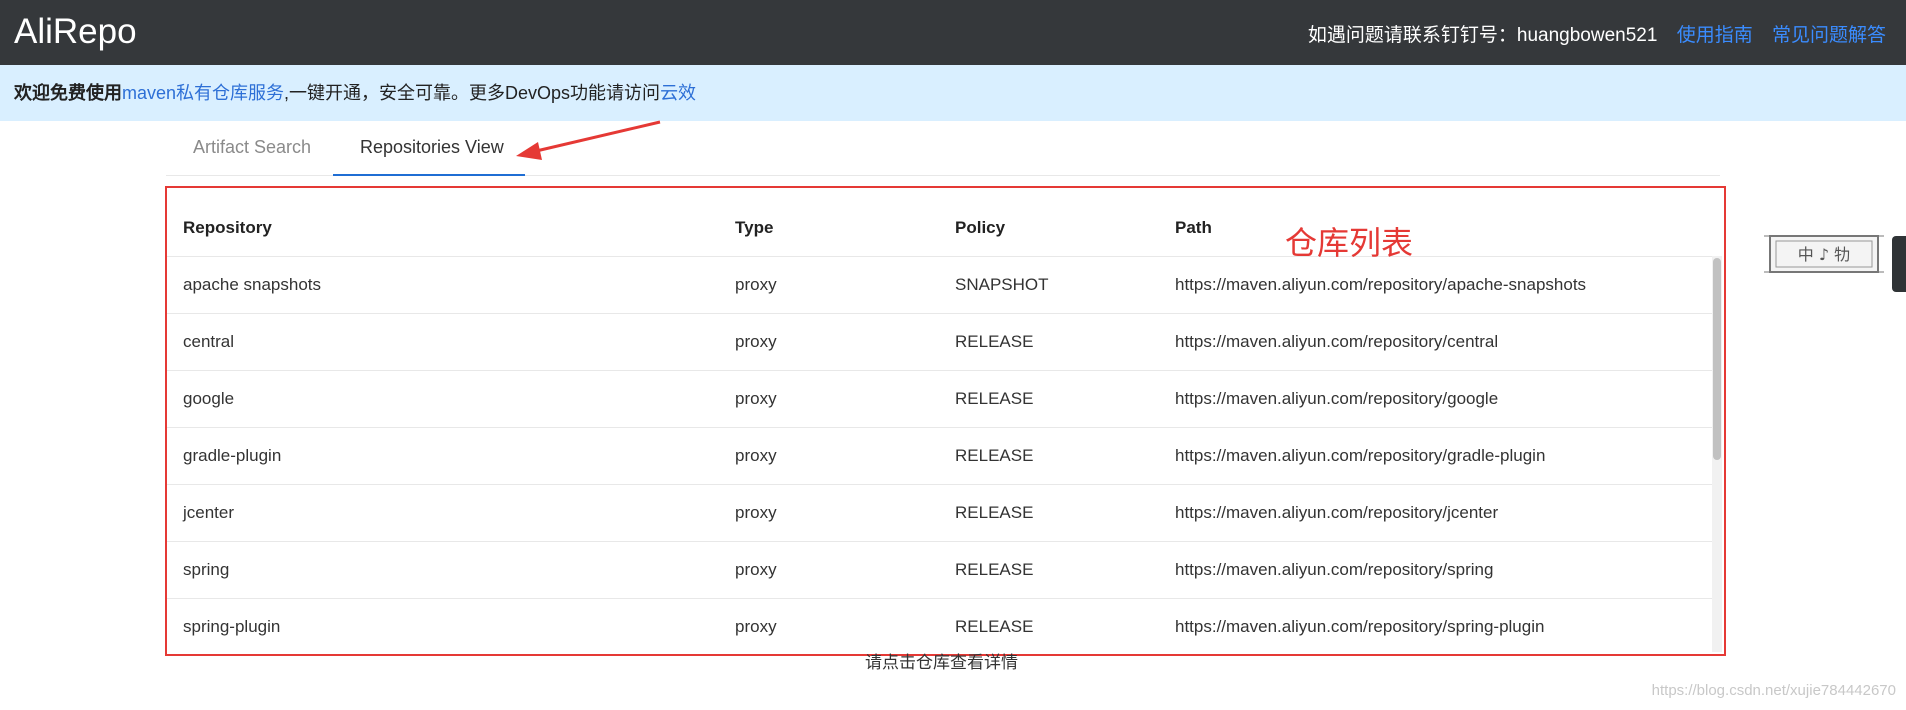 The image size is (1906, 710). Describe the element at coordinates (754, 228) in the screenshot. I see `col-type: Type` at that location.